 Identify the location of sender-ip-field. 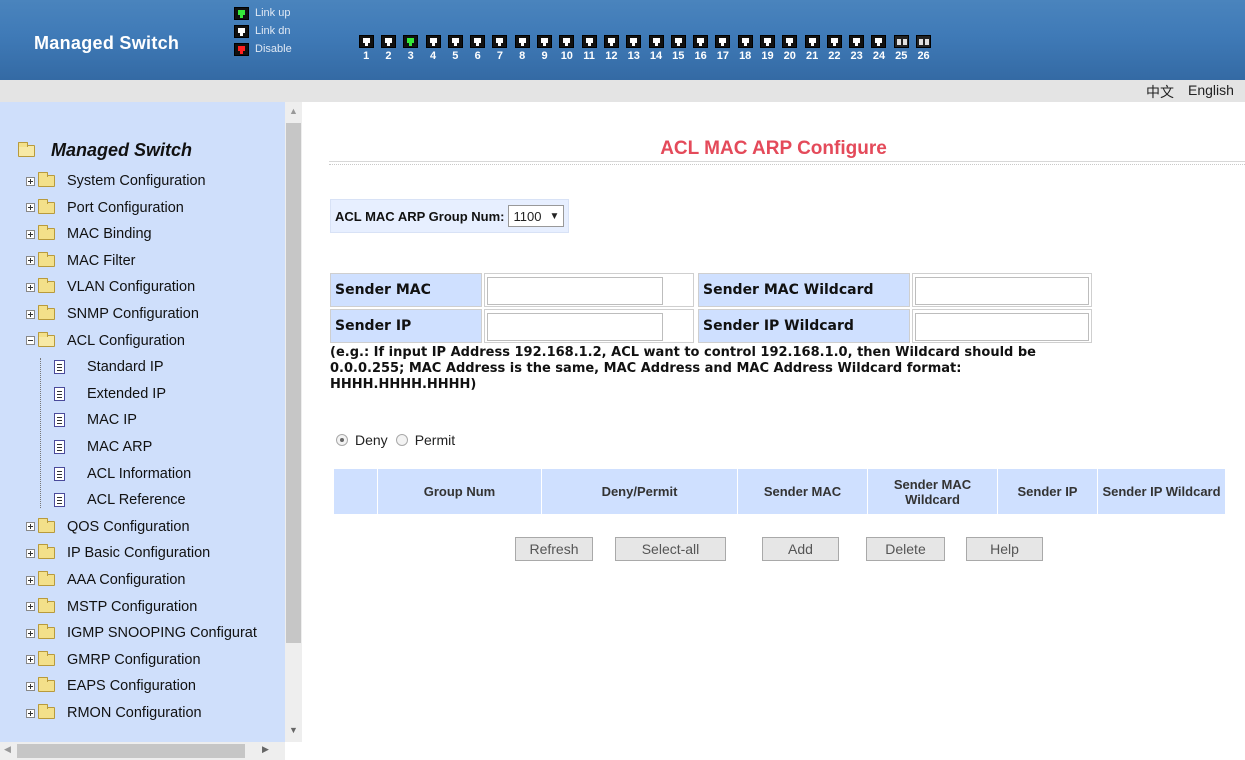
(575, 327).